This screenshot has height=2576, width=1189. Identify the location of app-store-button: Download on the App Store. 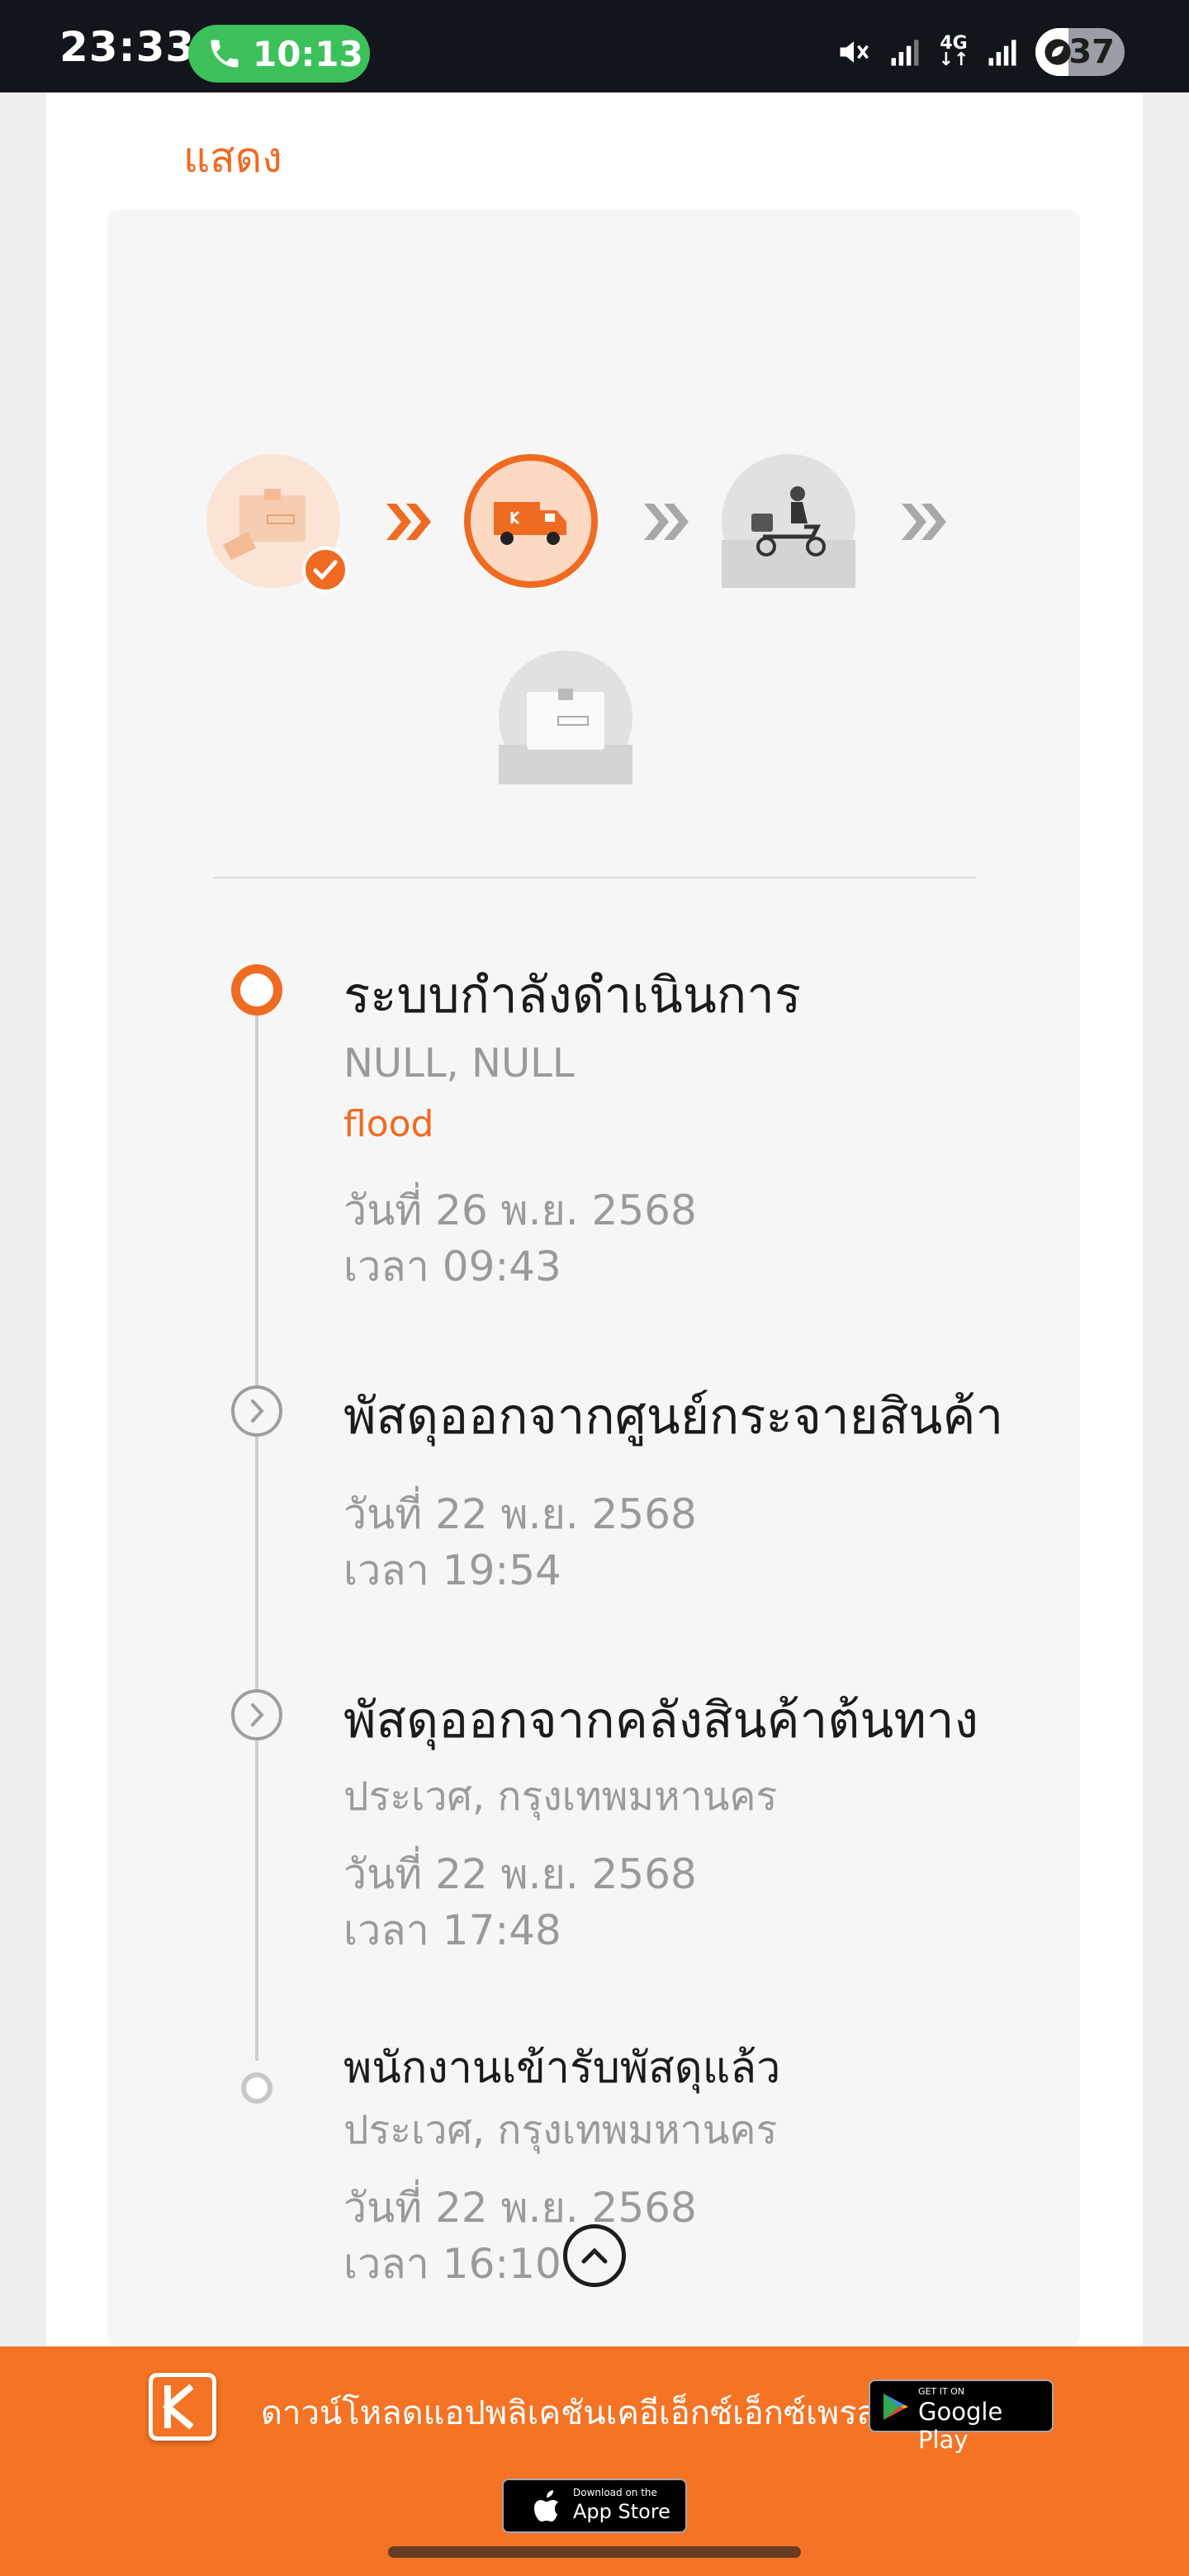
(594, 2506).